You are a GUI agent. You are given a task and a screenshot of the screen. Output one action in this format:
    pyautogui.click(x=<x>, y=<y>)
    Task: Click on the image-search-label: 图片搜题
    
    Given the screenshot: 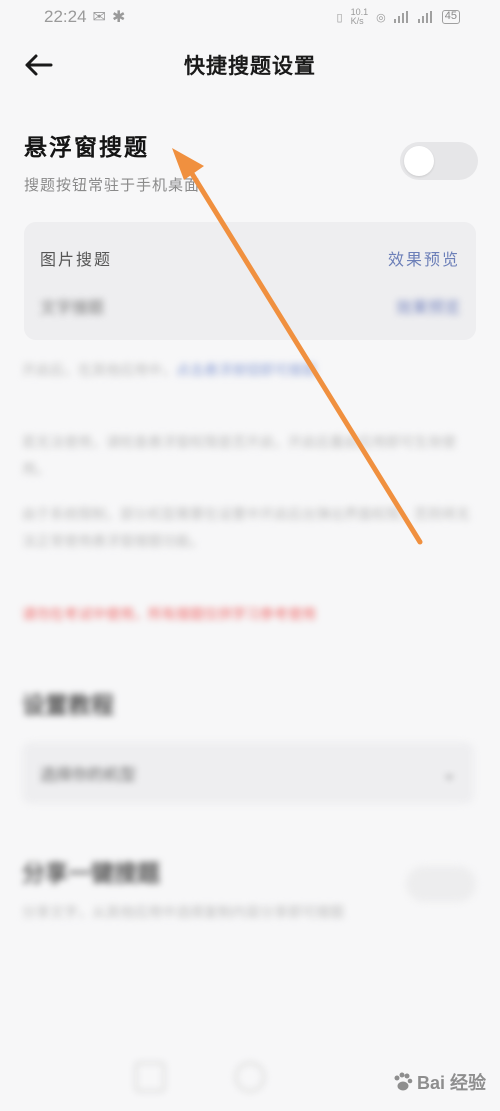 What is the action you would take?
    pyautogui.click(x=76, y=259)
    